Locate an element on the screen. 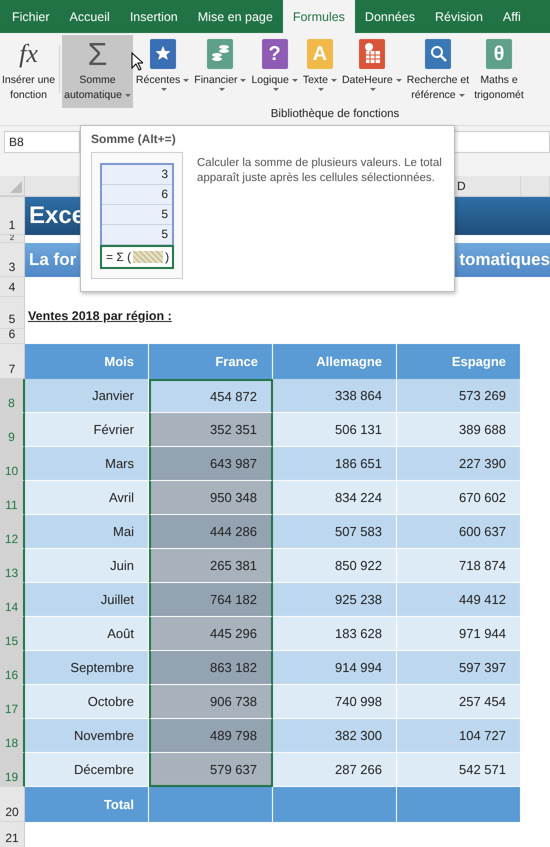 The image size is (550, 847). ribbon-button: Recherche et référence is located at coordinates (438, 71).